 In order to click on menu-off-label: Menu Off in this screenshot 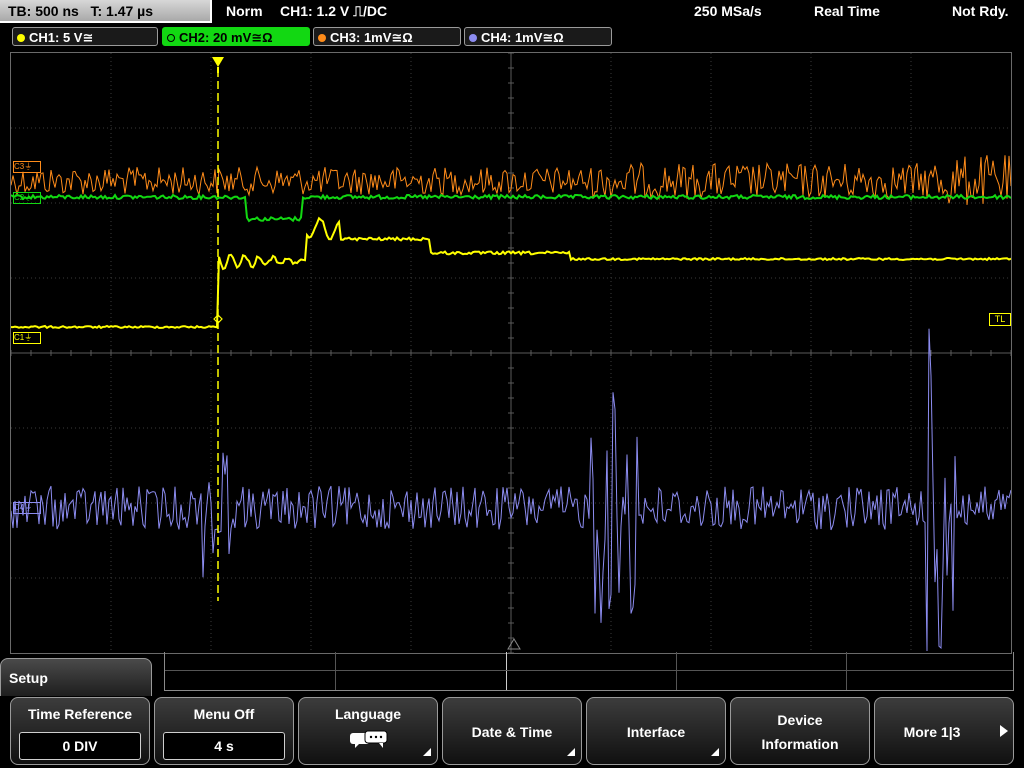, I will do `click(224, 714)`.